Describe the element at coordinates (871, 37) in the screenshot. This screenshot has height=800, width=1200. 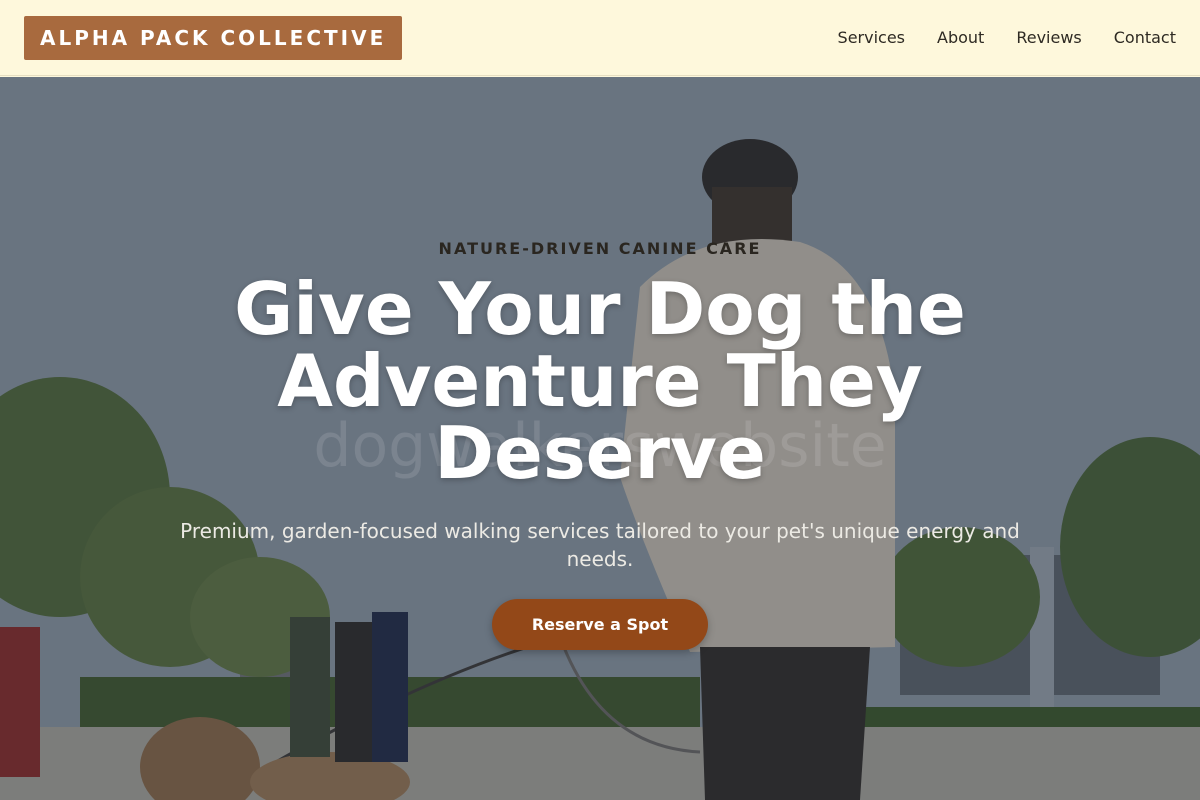
I see `nav-services-link: Services` at that location.